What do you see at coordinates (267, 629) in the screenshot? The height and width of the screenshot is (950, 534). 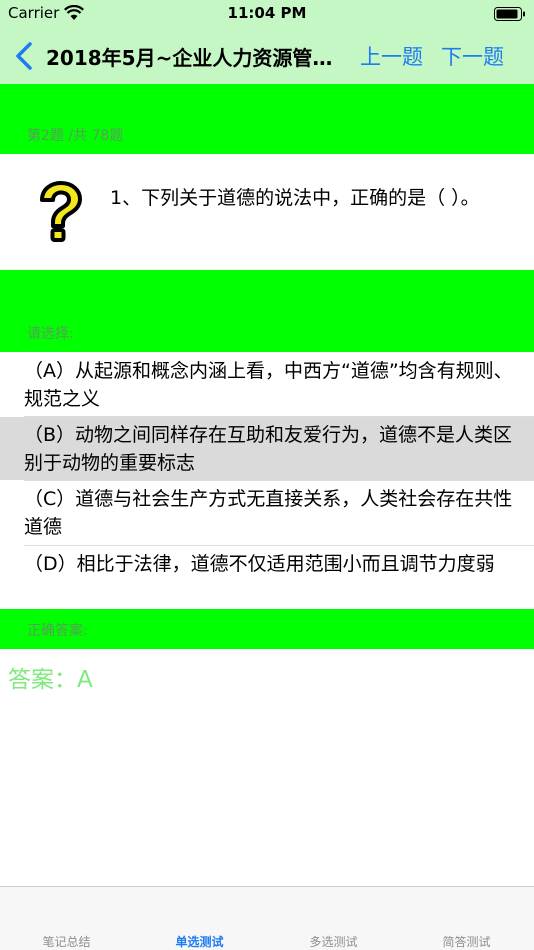 I see `correct-answer-band: 正确答案:` at bounding box center [267, 629].